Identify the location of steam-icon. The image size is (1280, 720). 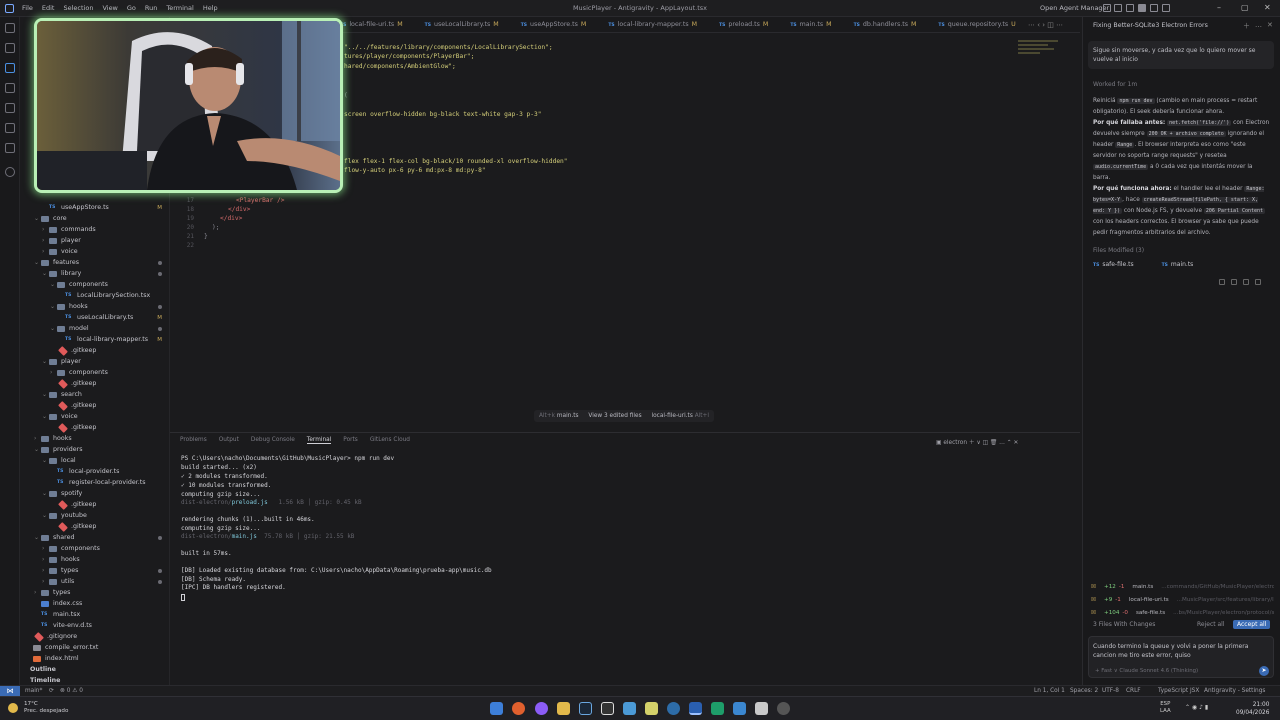
(585, 708).